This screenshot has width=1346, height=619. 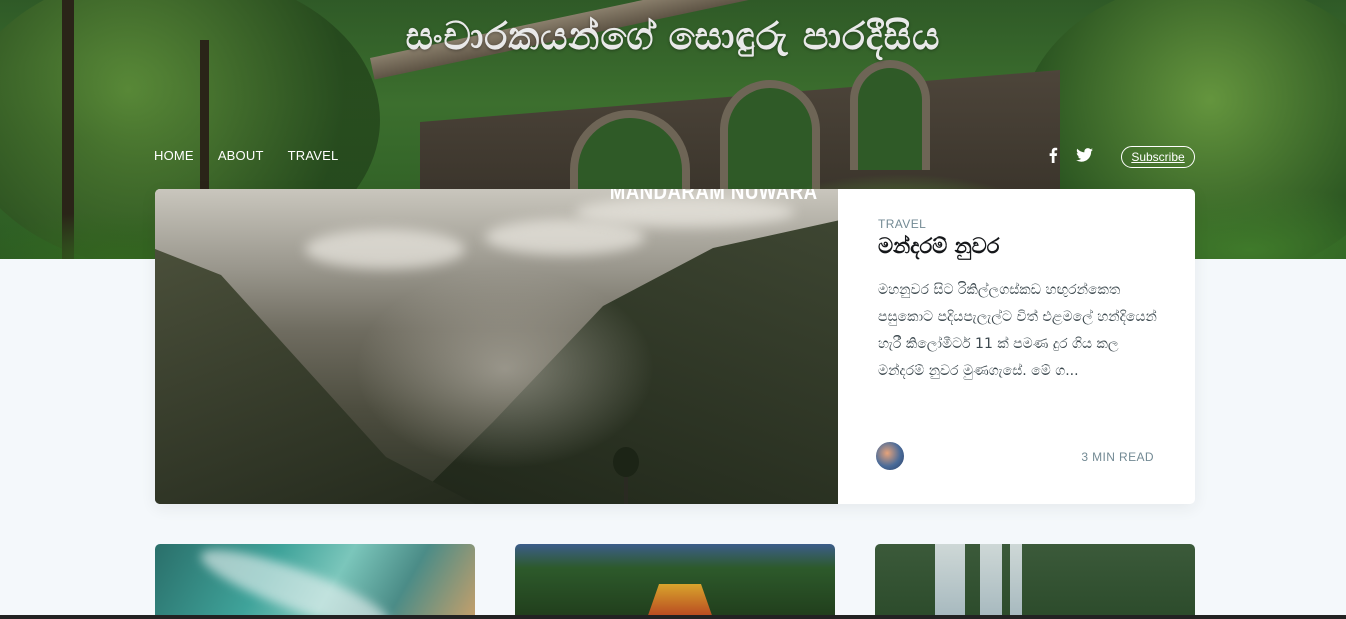 I want to click on facebook-icon, so click(x=1053, y=155).